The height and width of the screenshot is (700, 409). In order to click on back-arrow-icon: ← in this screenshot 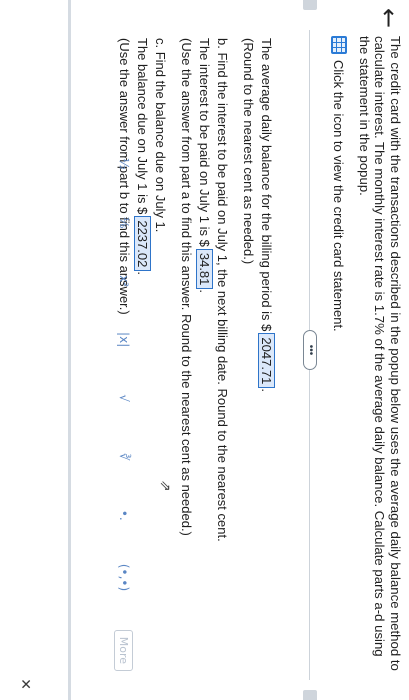, I will do `click(389, 18)`.